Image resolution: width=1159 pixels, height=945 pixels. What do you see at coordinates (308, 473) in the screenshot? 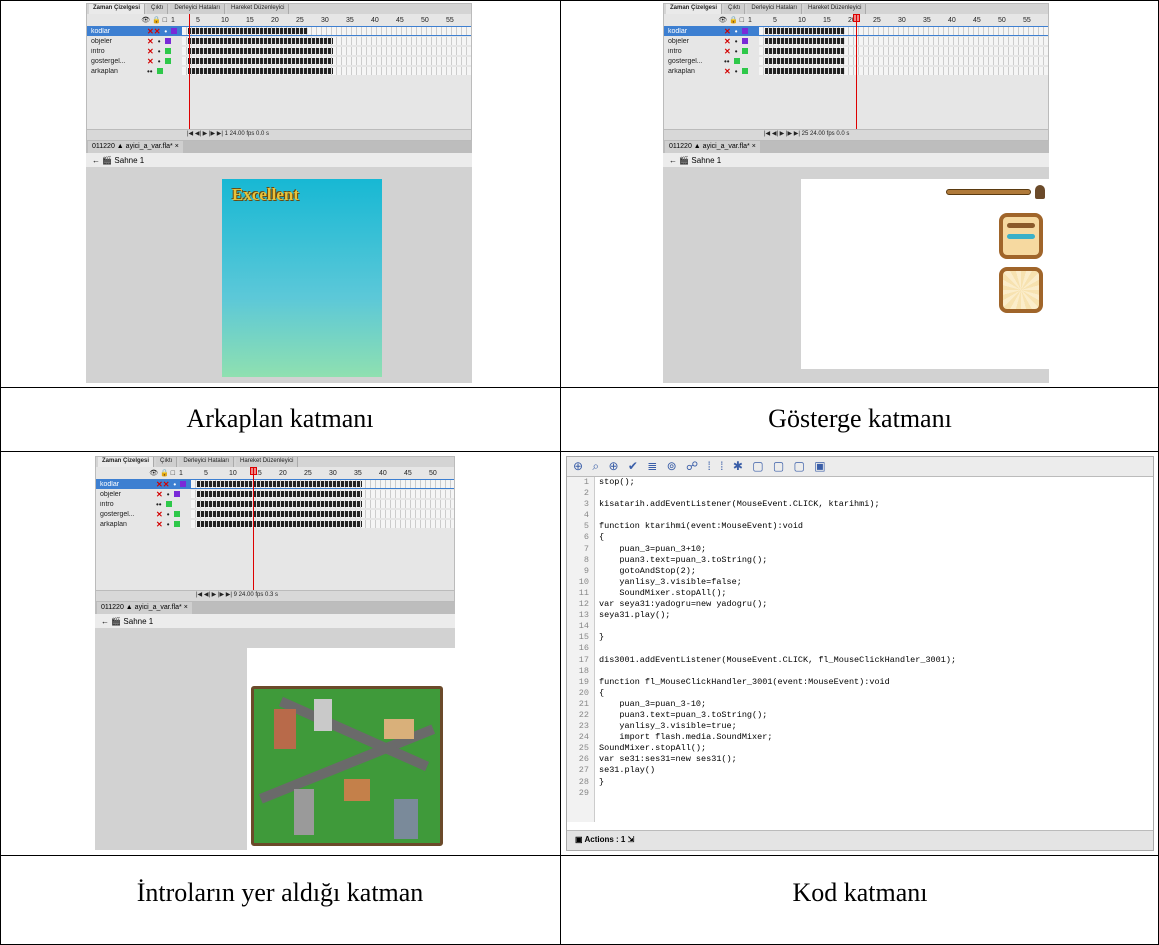
I see `frame-ruler: 1 5 10 15 20 25 30 35 40 45 50` at bounding box center [308, 473].